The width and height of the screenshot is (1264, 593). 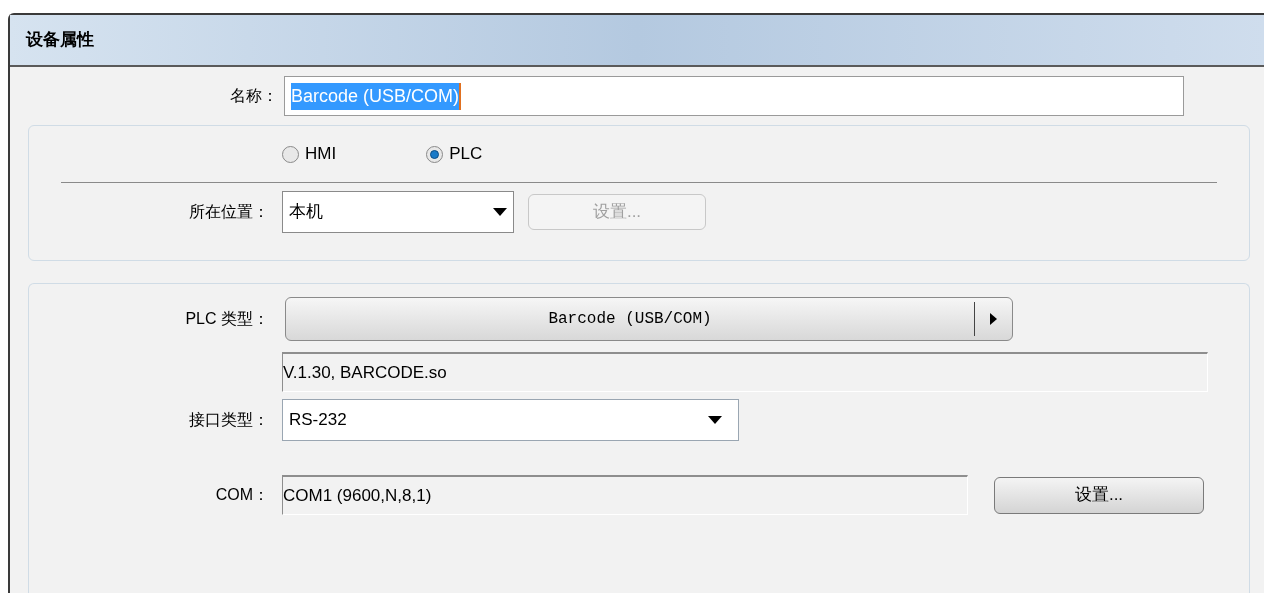 I want to click on location-dropdown: 本机, so click(x=398, y=212).